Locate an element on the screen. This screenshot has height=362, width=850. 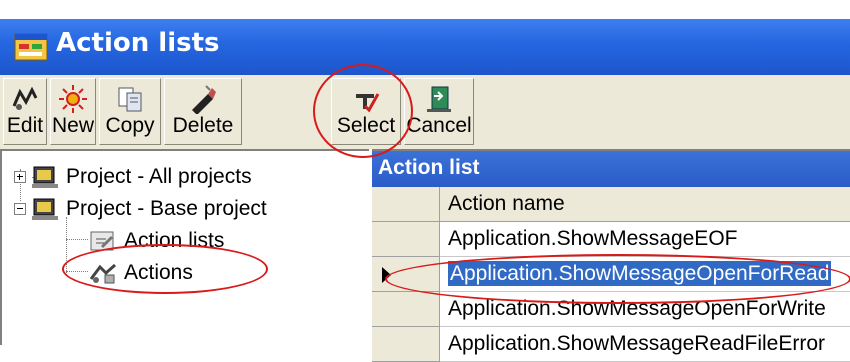
cancel-label: Cancel is located at coordinates (439, 125).